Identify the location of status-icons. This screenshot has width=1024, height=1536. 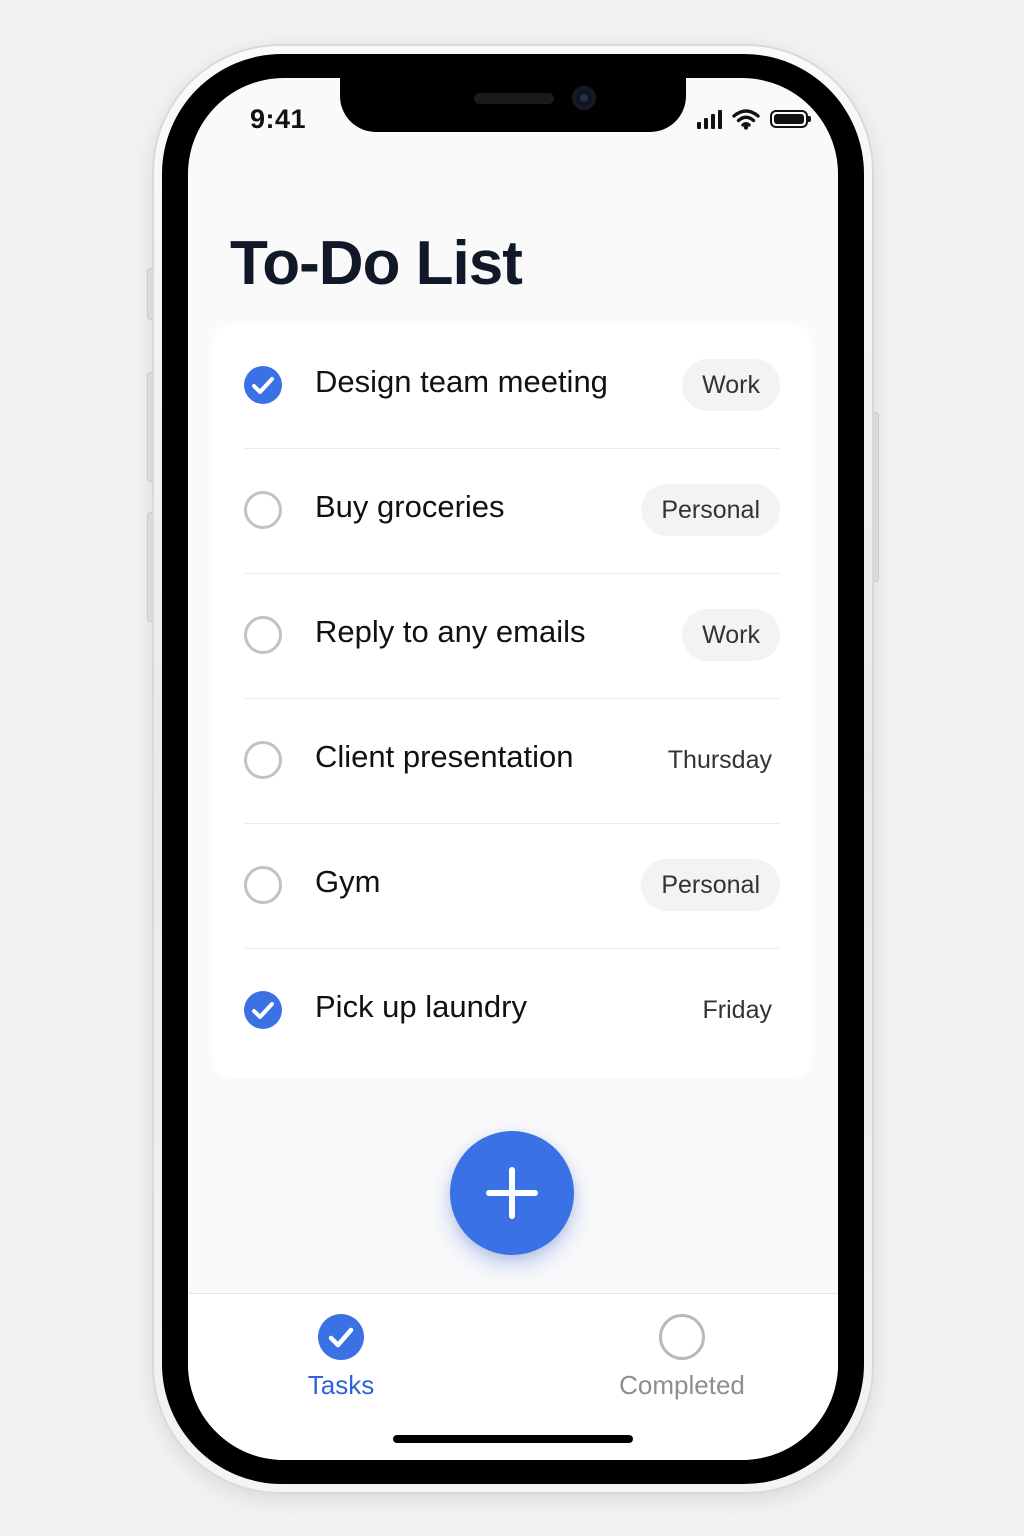
(754, 119).